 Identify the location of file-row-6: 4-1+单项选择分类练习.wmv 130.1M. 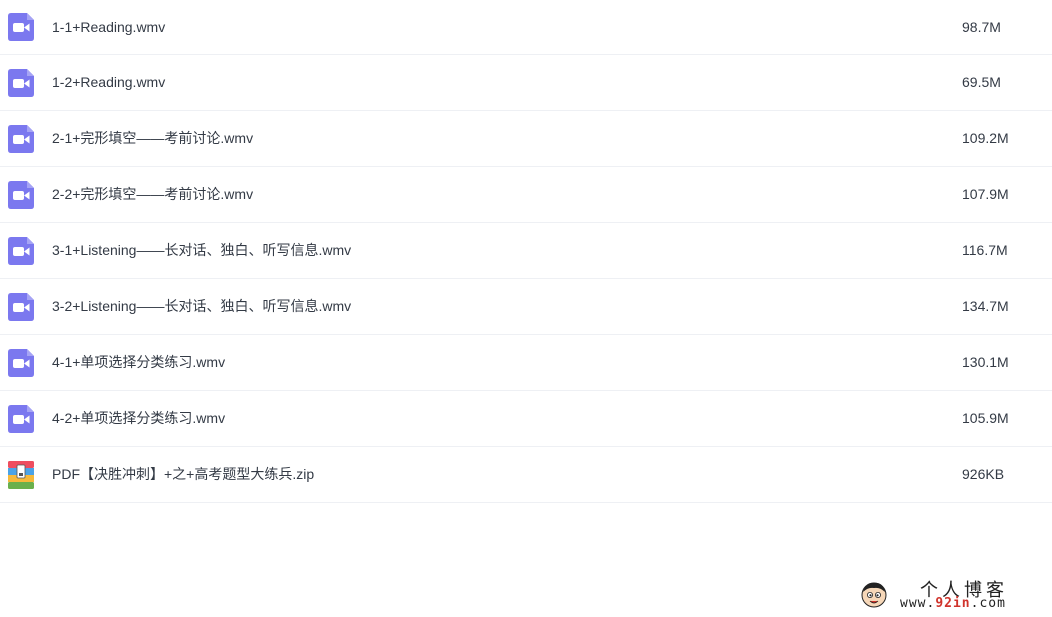
(526, 363).